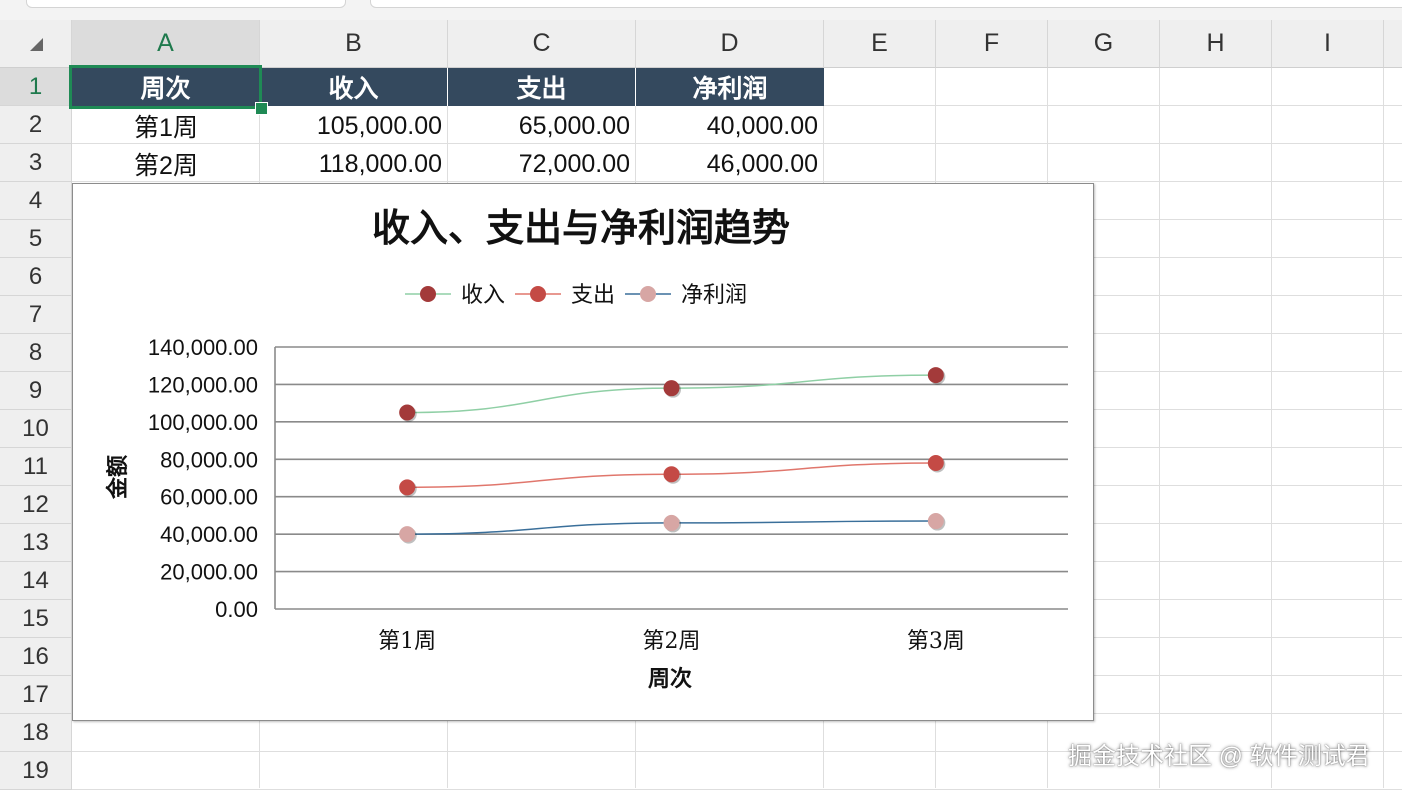 Image resolution: width=1402 pixels, height=790 pixels. I want to click on y-tick-label: 120,000.00, so click(203, 384).